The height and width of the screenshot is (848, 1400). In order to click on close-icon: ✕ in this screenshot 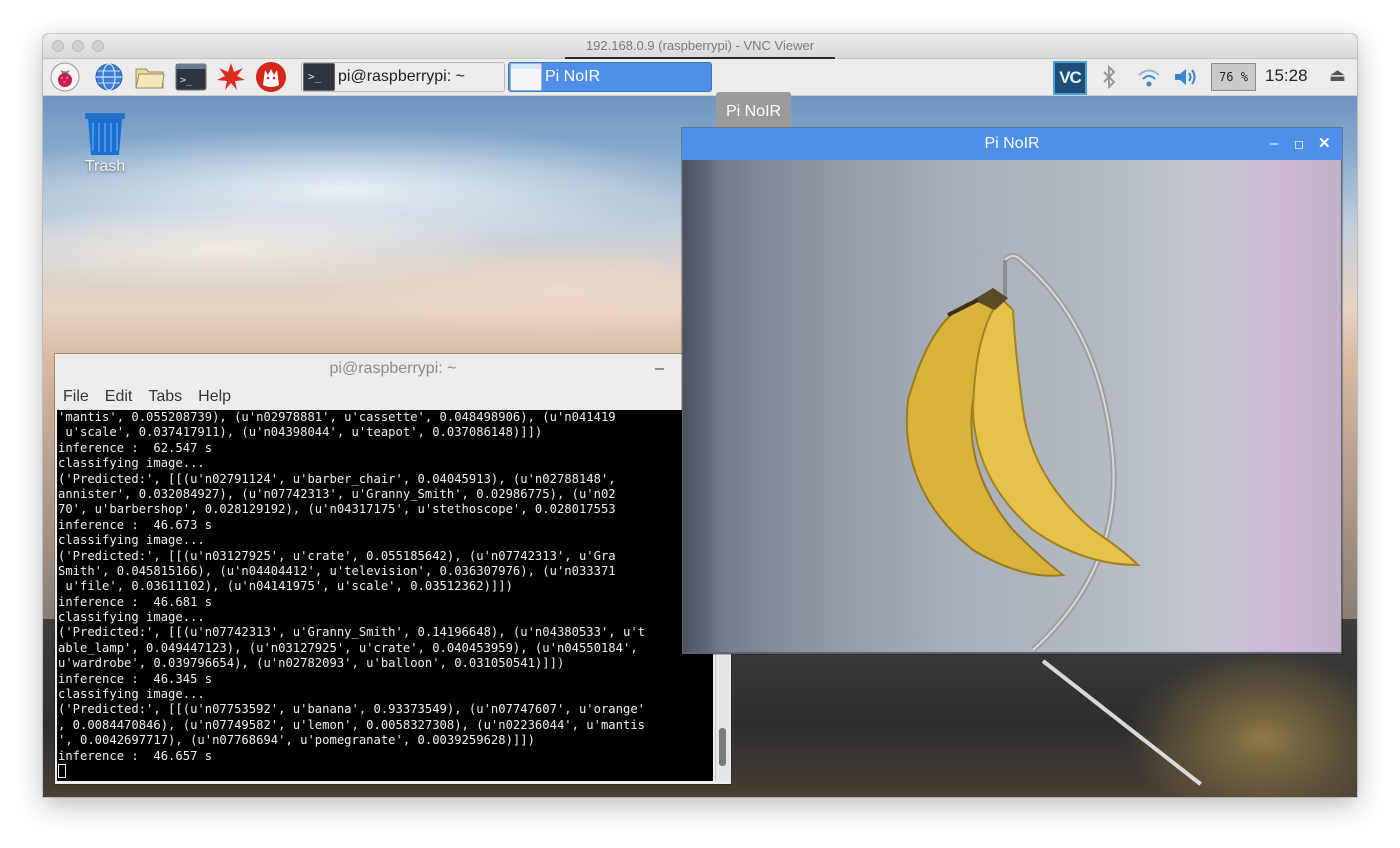, I will do `click(1324, 144)`.